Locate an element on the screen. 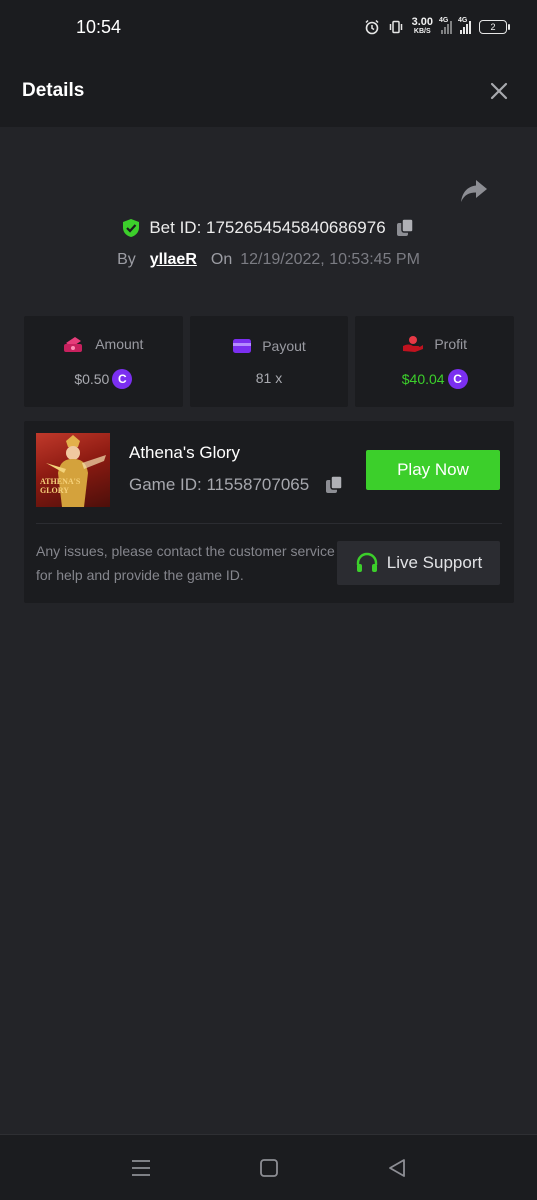  battery-level: 2 is located at coordinates (493, 27).